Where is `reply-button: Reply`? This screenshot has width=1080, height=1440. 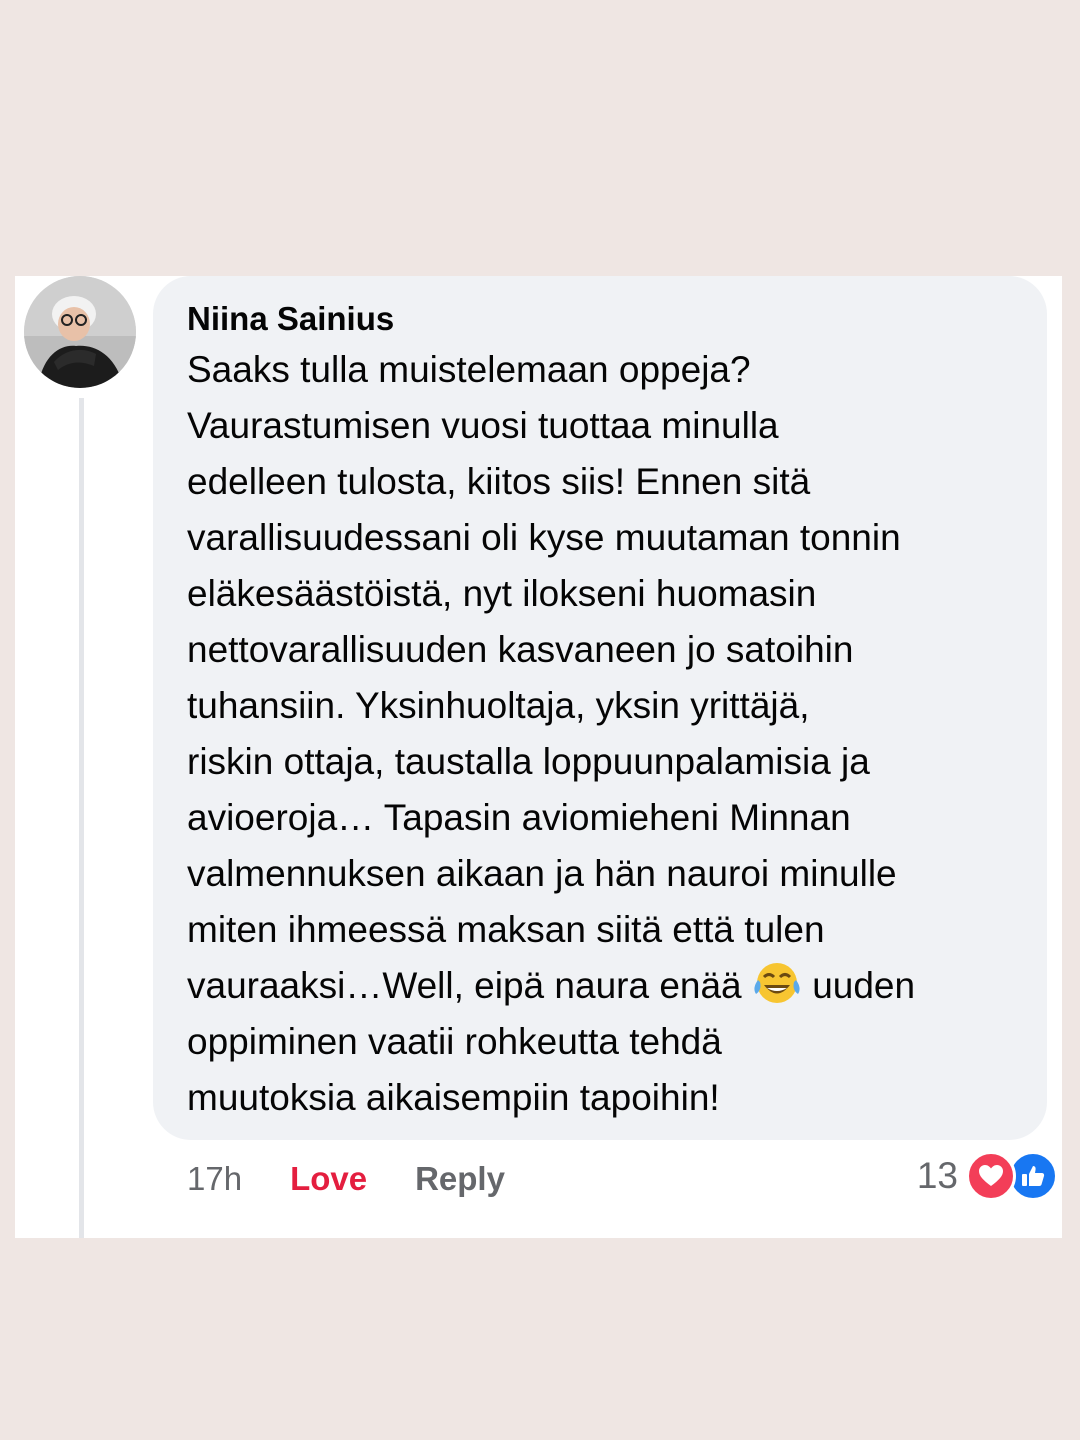
reply-button: Reply is located at coordinates (460, 1179).